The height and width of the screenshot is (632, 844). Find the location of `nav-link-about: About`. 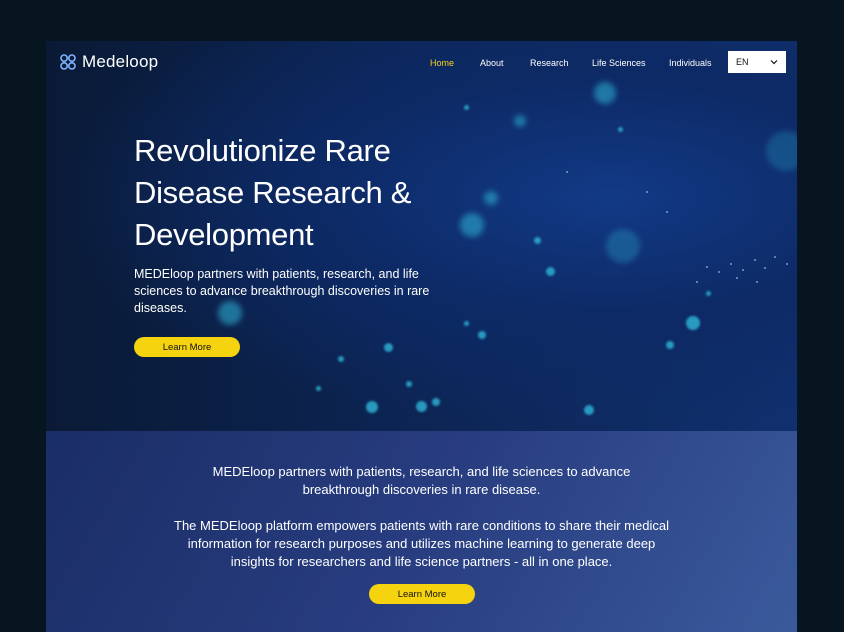

nav-link-about: About is located at coordinates (492, 63).